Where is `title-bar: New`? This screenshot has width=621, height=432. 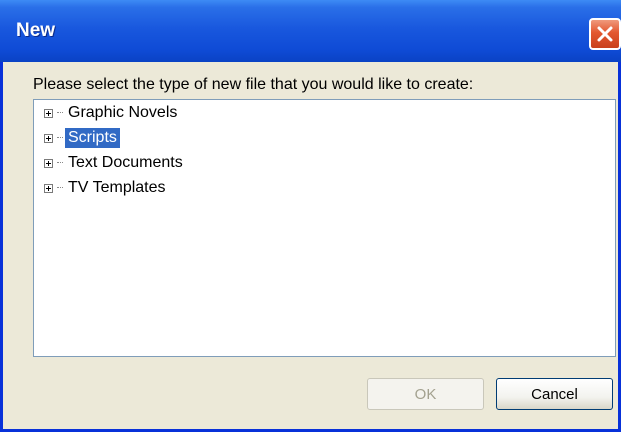
title-bar: New is located at coordinates (310, 31).